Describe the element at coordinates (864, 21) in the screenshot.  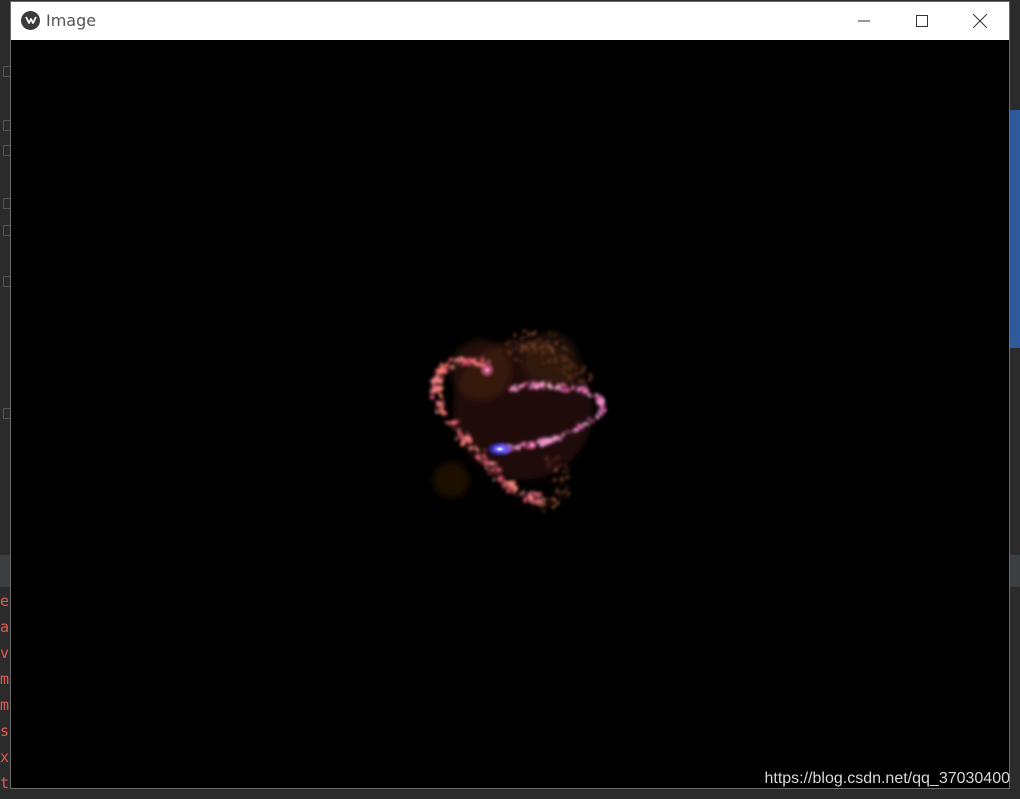
I see `minimize-button` at that location.